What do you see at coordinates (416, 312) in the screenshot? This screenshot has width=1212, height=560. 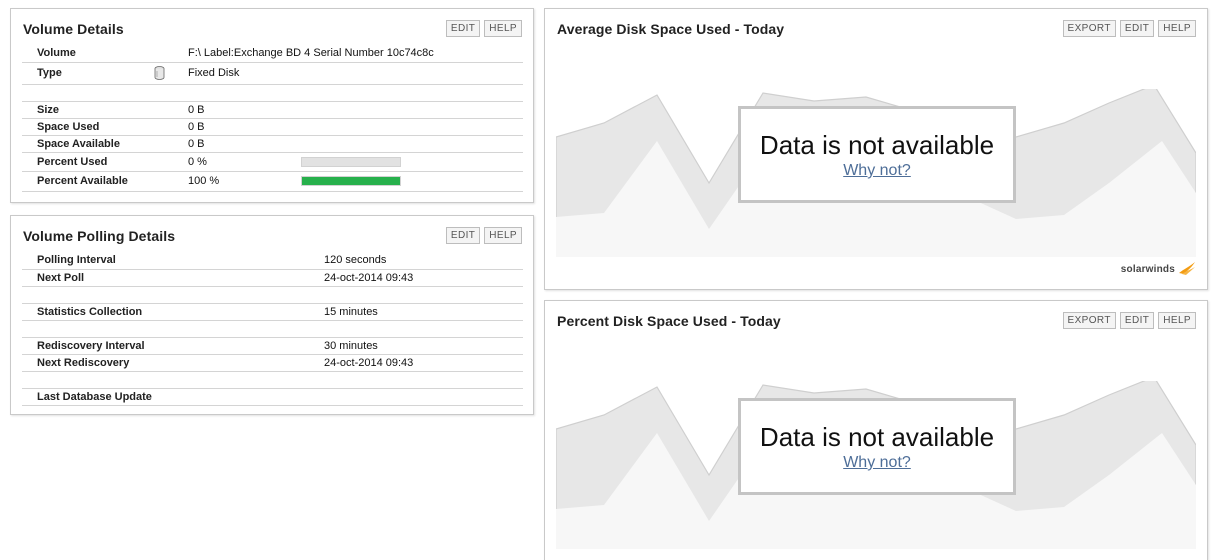 I see `statistics-collection-value: 15 minutes` at bounding box center [416, 312].